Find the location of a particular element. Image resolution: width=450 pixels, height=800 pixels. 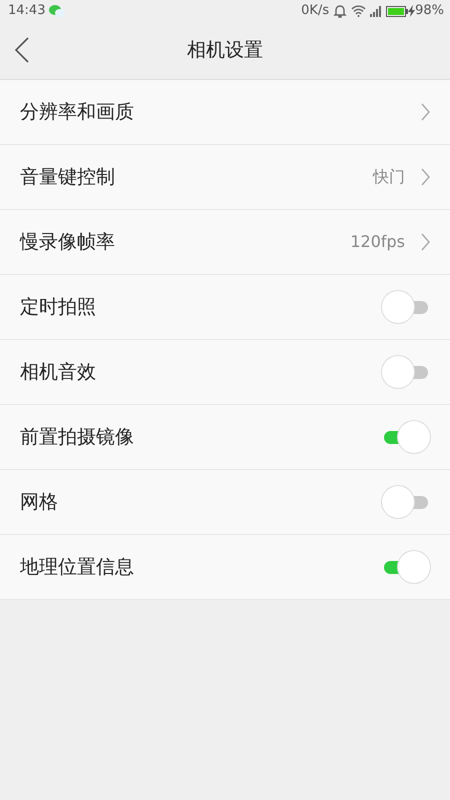

page-title: 相机设置 is located at coordinates (225, 51).